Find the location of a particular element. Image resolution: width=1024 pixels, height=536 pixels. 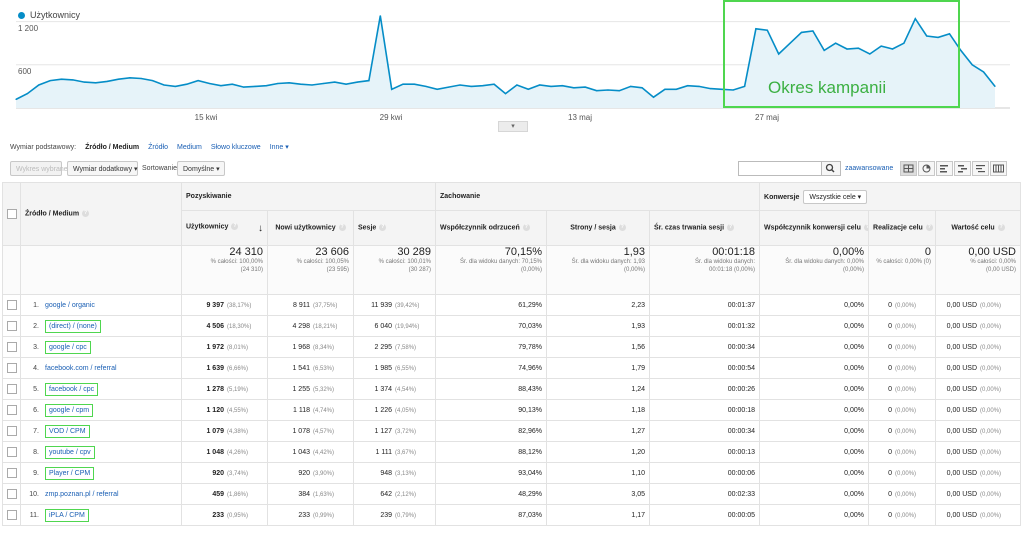

dimension-source: Źródło is located at coordinates (158, 147).